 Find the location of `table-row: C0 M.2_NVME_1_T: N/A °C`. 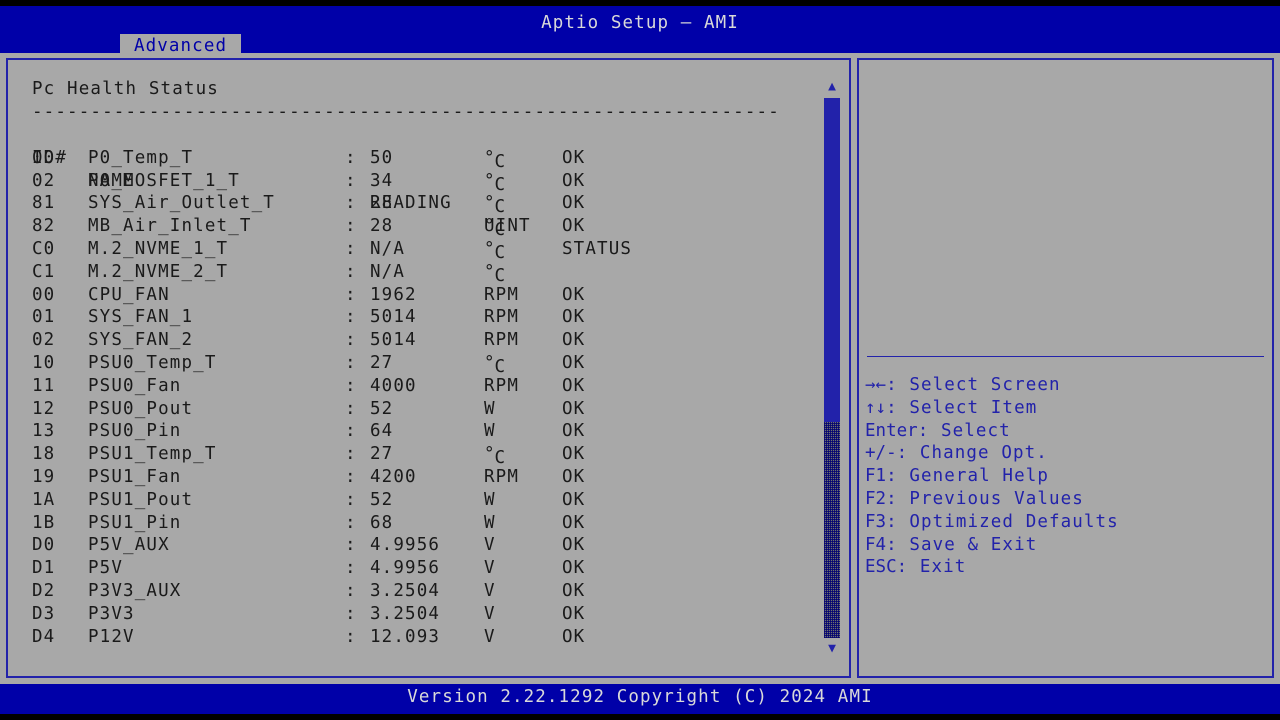

table-row: C0 M.2_NVME_1_T: N/A °C is located at coordinates (427, 250).